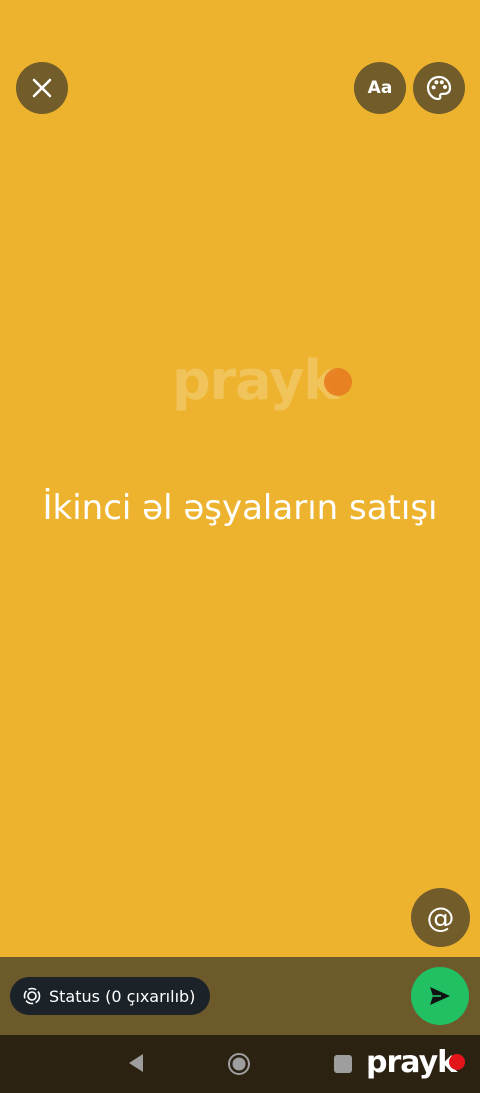 The image size is (480, 1093). I want to click on audience-selector: Status (0 çıxarılıb), so click(110, 996).